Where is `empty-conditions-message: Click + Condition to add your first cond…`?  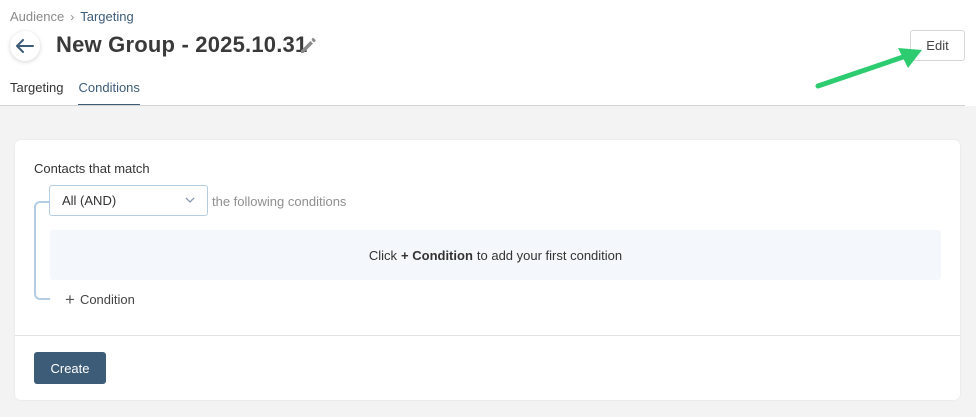 empty-conditions-message: Click + Condition to add your first cond… is located at coordinates (495, 255).